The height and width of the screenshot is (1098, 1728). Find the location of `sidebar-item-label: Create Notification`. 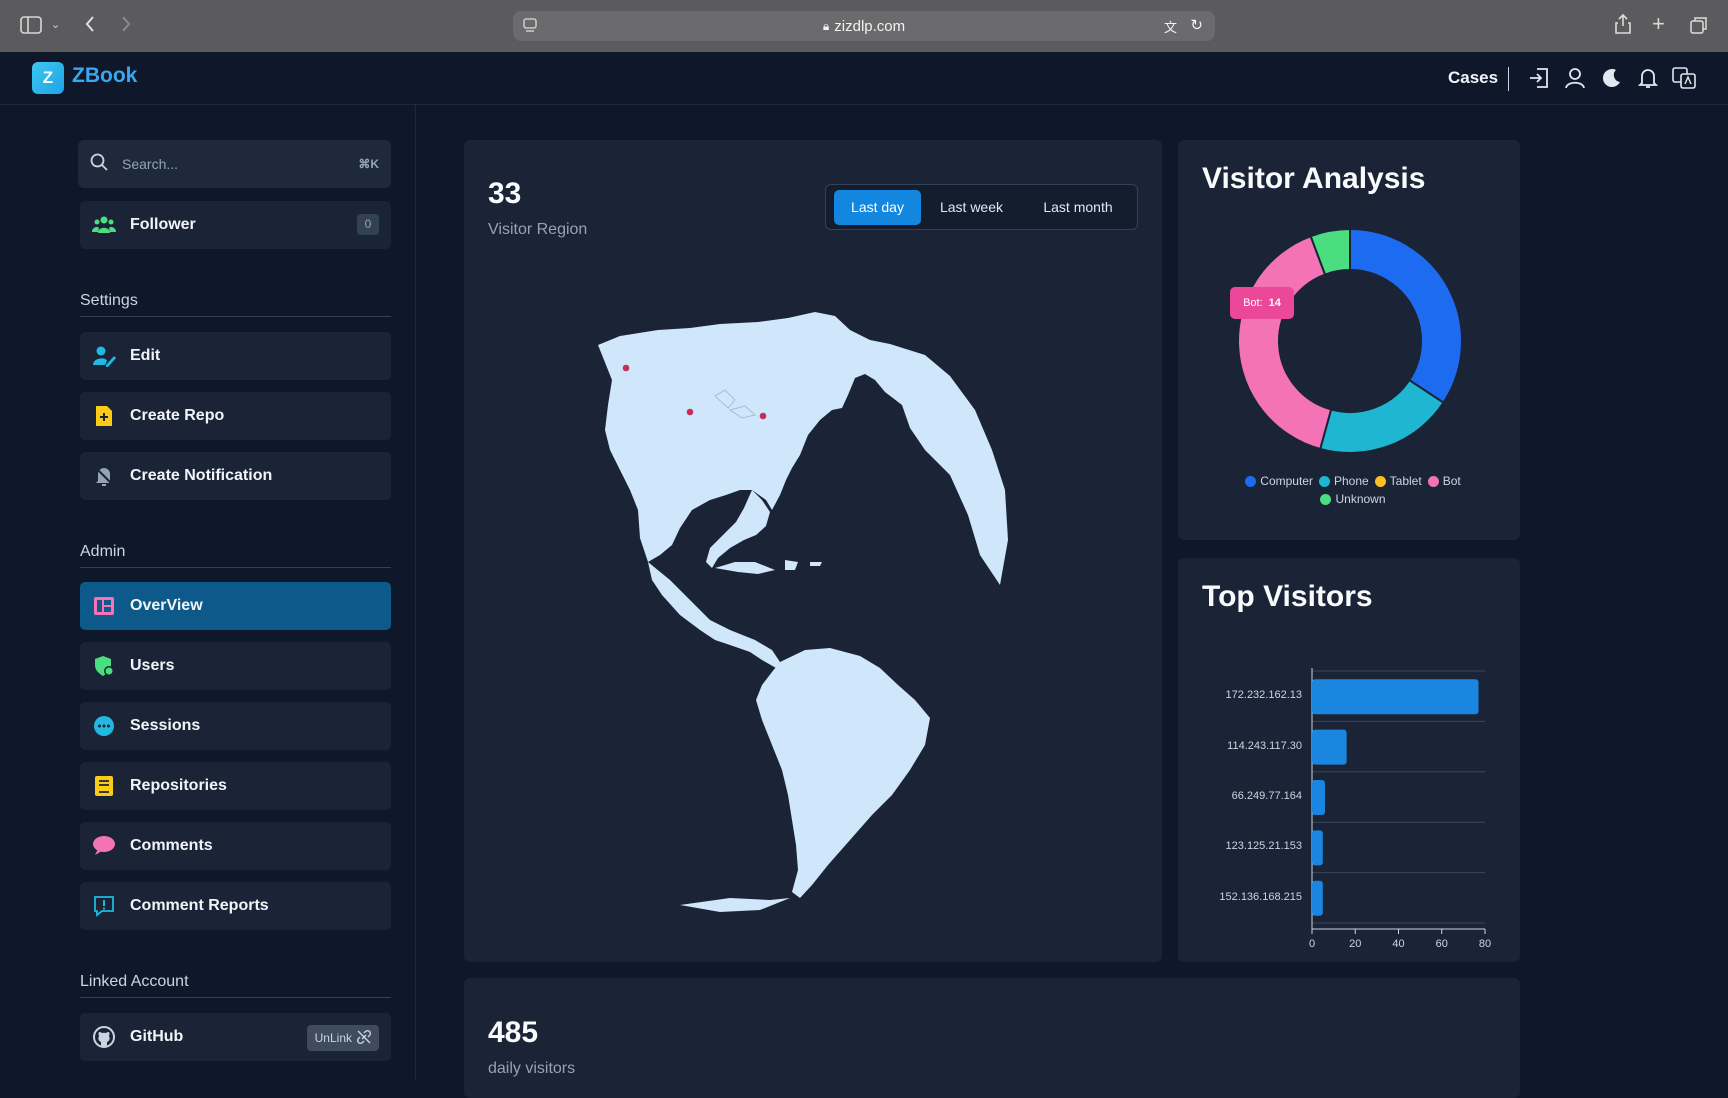

sidebar-item-label: Create Notification is located at coordinates (201, 475).